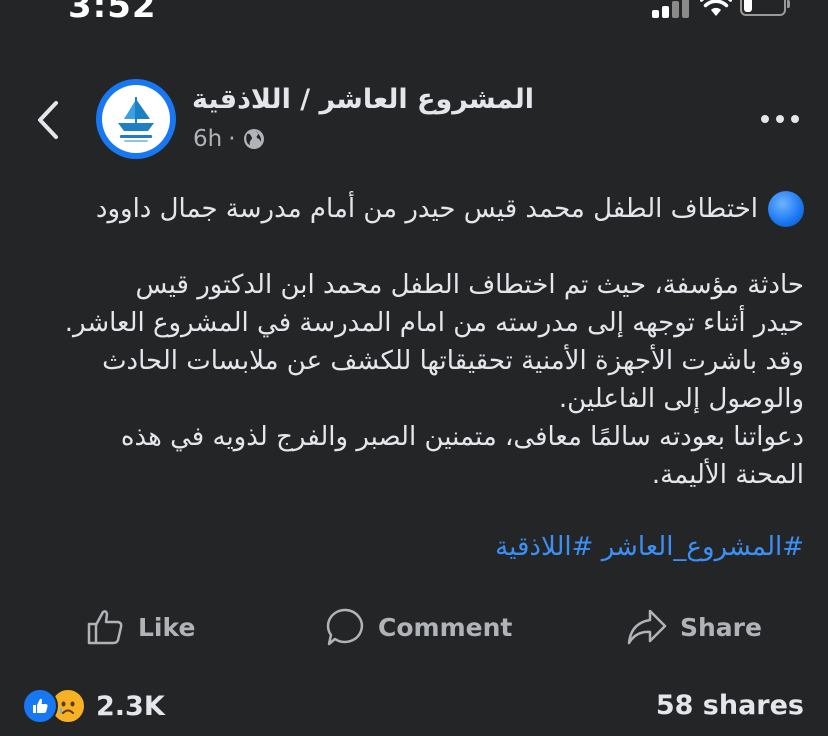 The image size is (828, 736). What do you see at coordinates (765, 8) in the screenshot?
I see `battery-icon` at bounding box center [765, 8].